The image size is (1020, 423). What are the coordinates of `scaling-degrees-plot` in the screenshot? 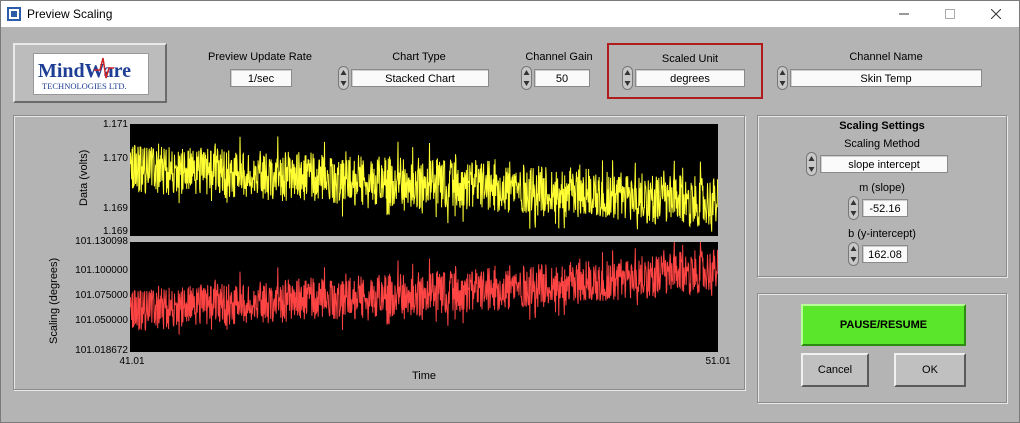 It's located at (424, 297).